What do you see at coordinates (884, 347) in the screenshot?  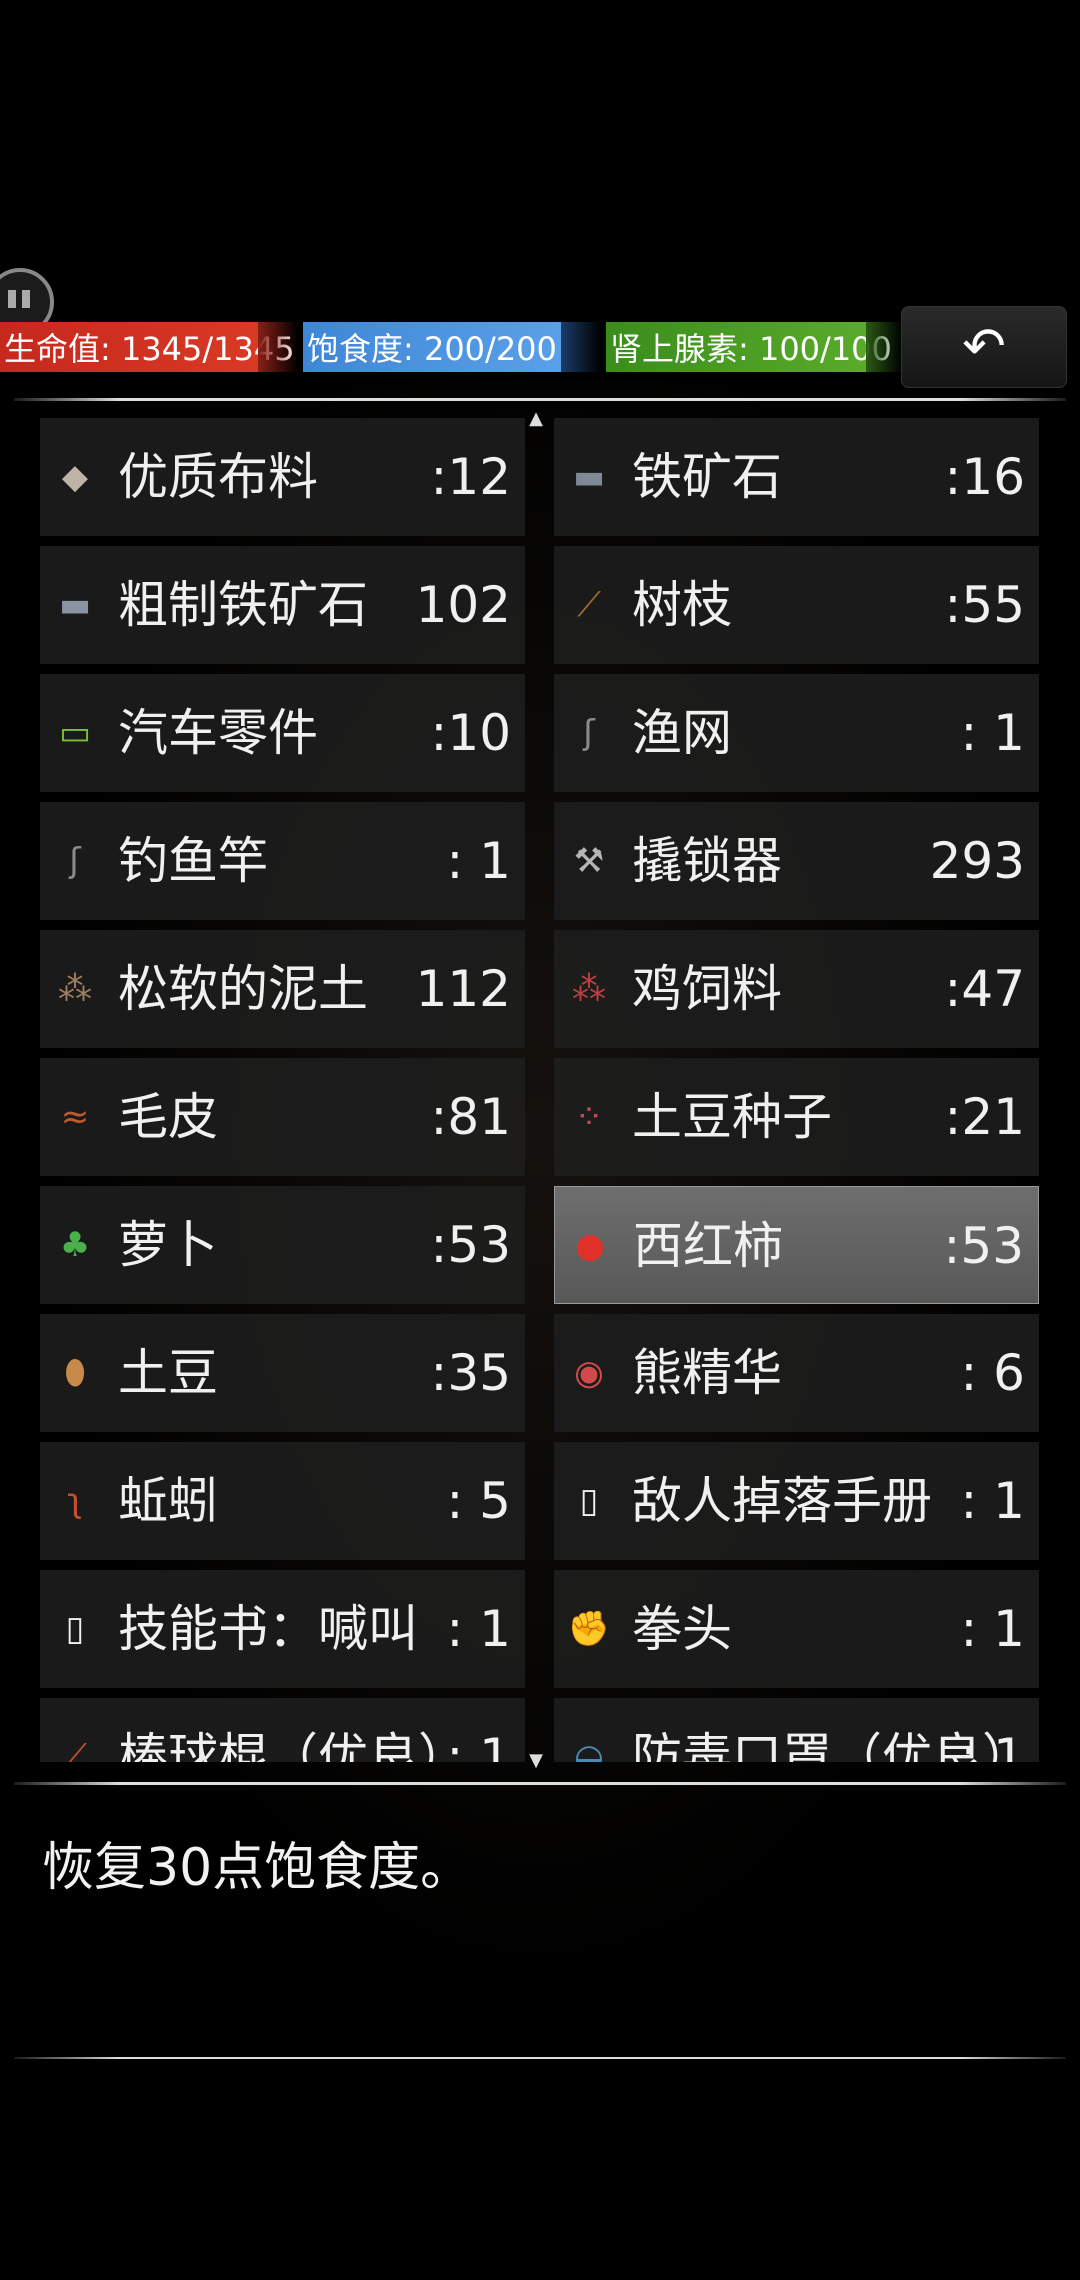 I see `adrenaline-bar-tail` at bounding box center [884, 347].